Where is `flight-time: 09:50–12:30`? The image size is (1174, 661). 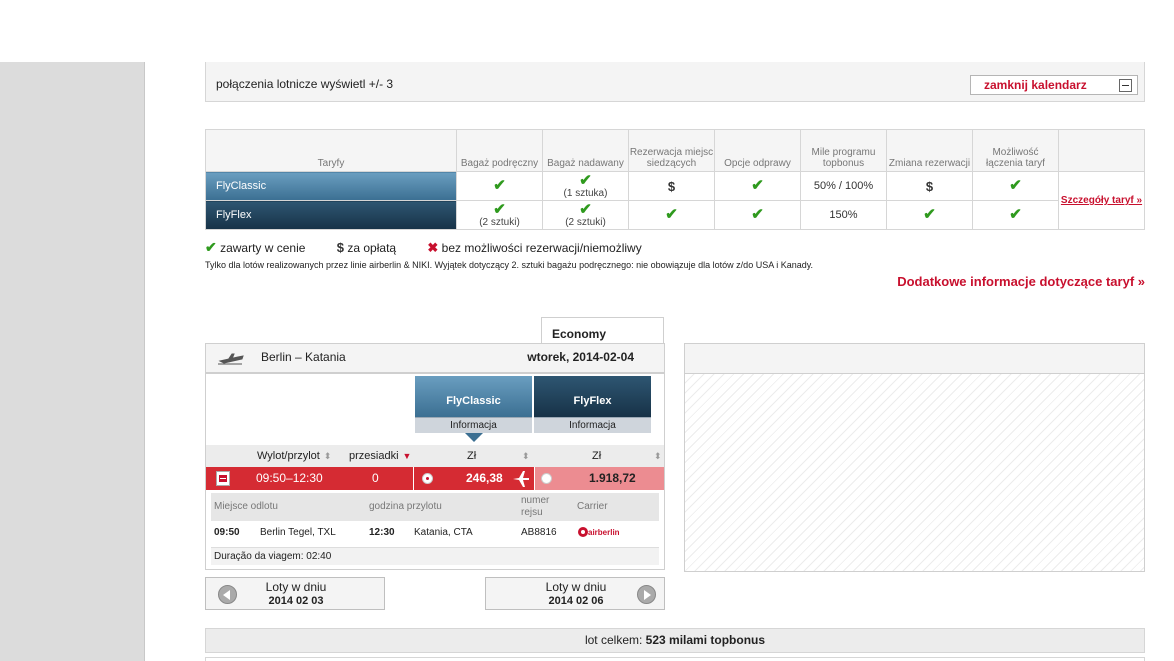
flight-time: 09:50–12:30 is located at coordinates (289, 478).